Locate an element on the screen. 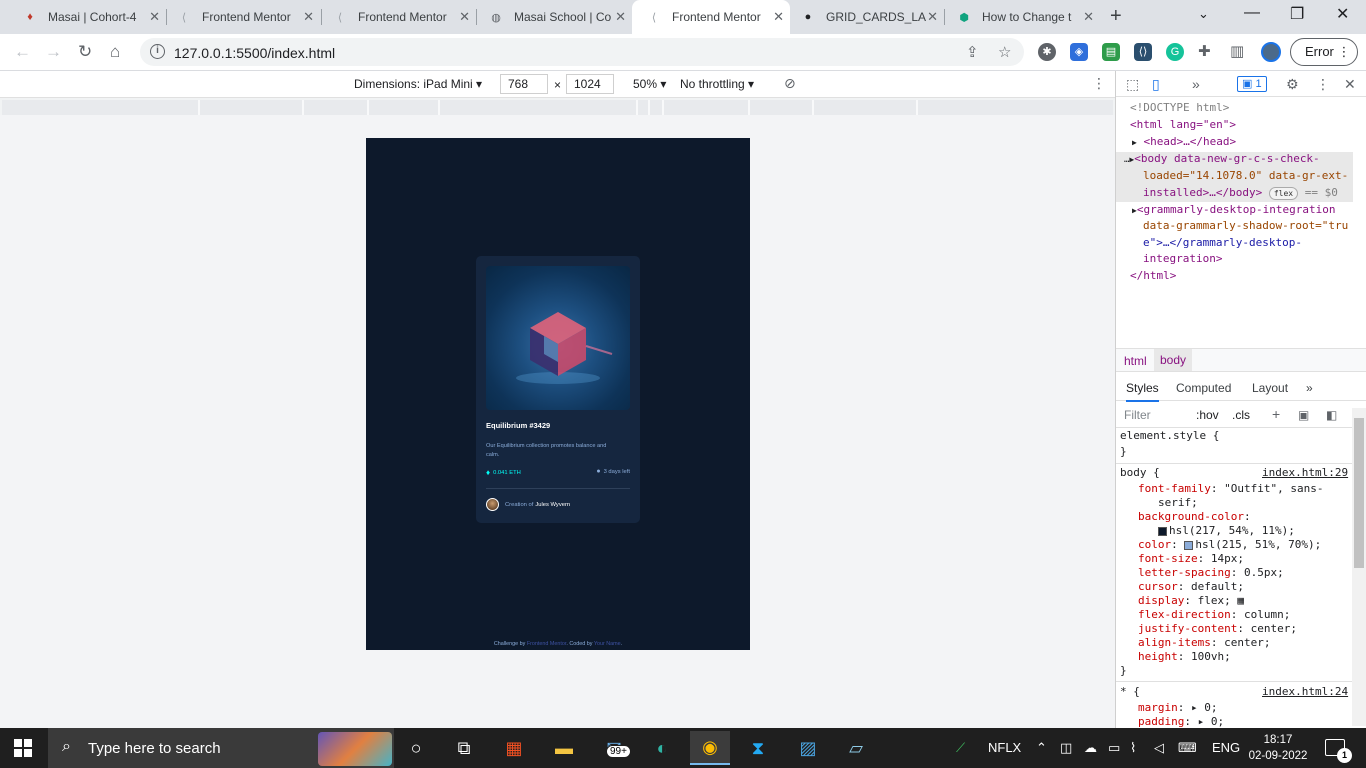 The image size is (1366, 768). body-selector: body { is located at coordinates (1140, 473).